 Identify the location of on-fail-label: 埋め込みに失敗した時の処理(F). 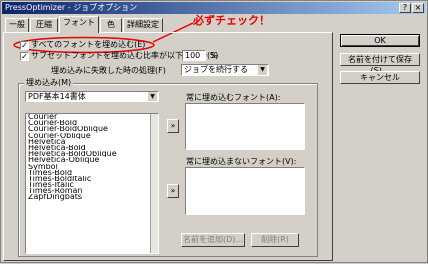
(108, 70).